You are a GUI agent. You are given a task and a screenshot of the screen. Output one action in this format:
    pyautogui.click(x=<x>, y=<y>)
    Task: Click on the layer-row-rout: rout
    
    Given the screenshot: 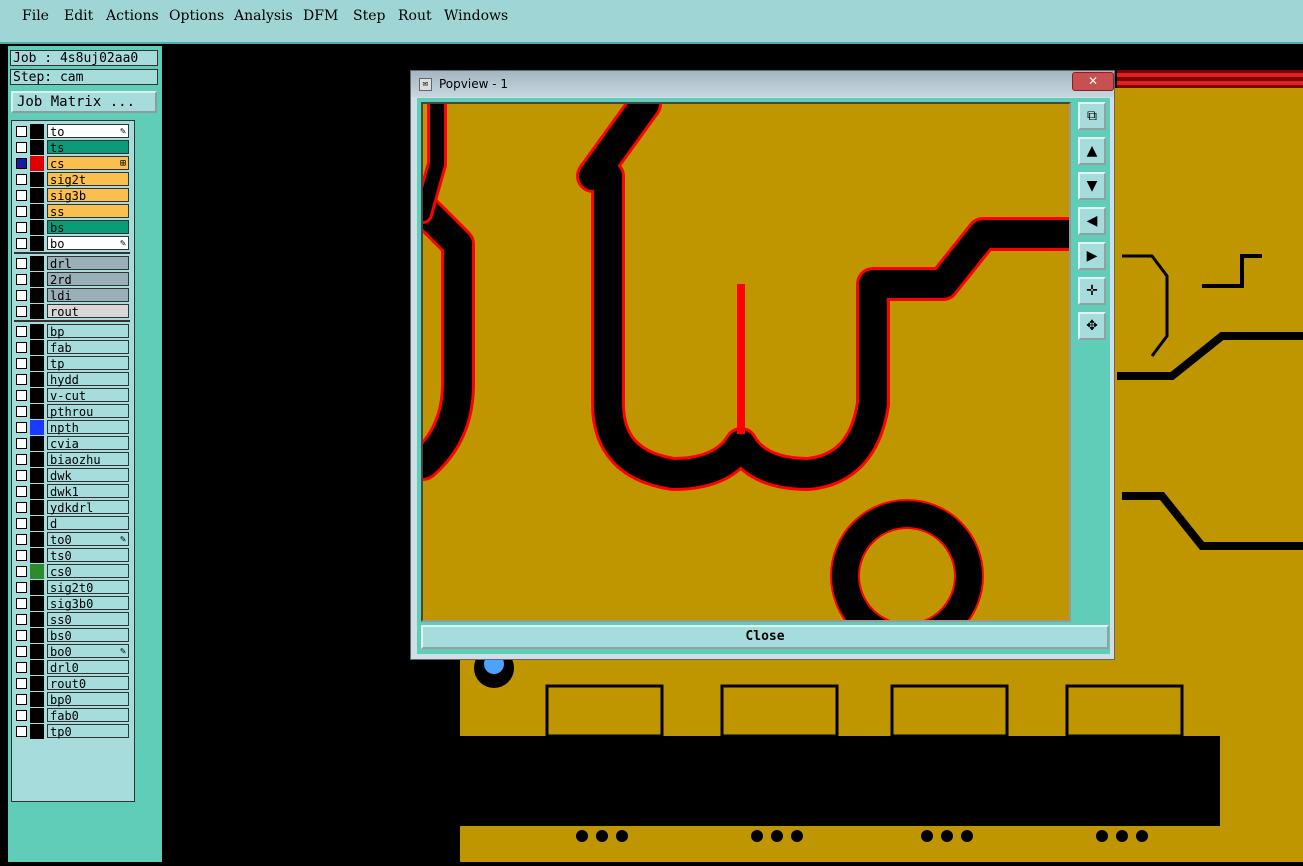 What is the action you would take?
    pyautogui.click(x=72, y=311)
    